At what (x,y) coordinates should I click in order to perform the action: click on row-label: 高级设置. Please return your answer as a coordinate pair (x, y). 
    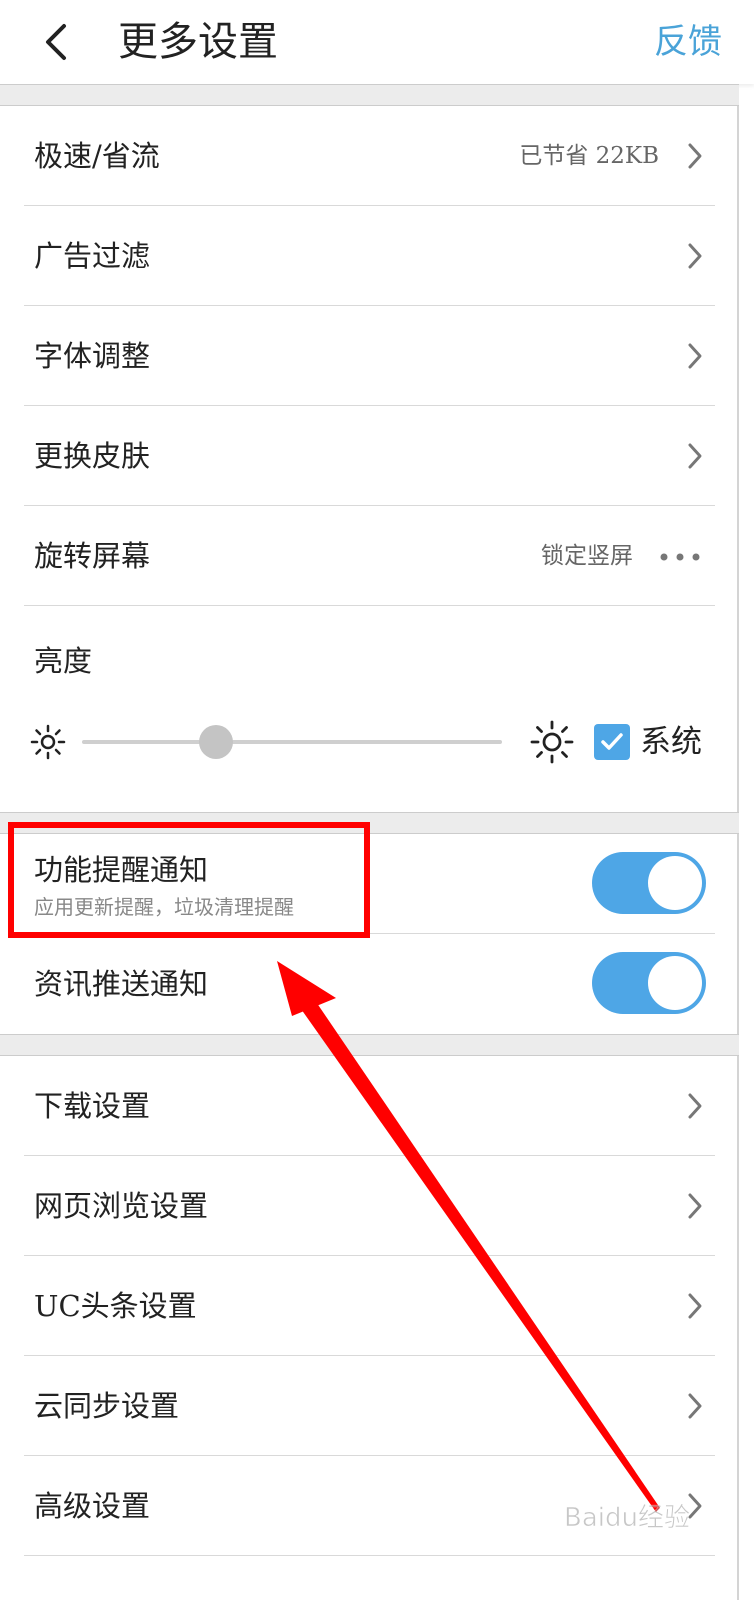
    Looking at the image, I should click on (92, 1506).